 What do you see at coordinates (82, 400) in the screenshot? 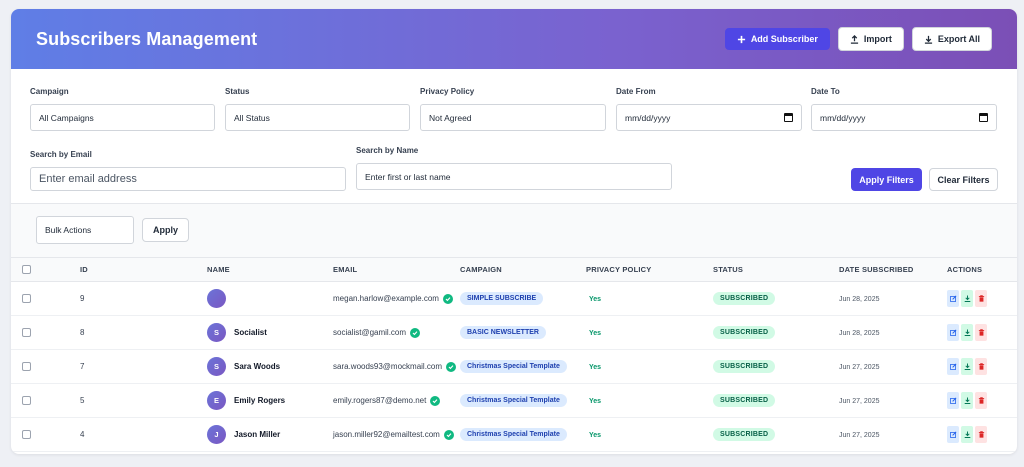
I see `row-id: 5` at bounding box center [82, 400].